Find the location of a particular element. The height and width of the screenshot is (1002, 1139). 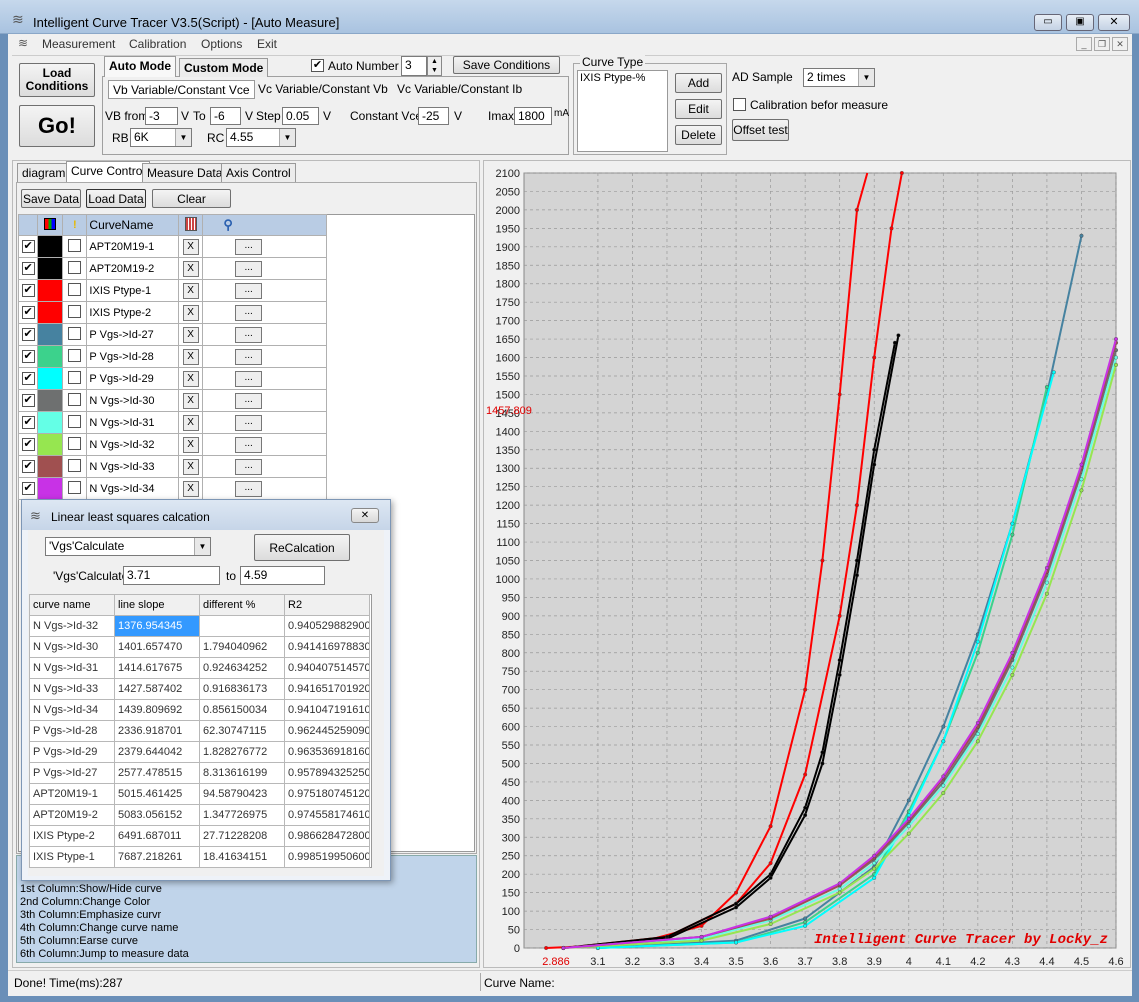

subtab-vb-variable: Vb Variable/Constant Vce is located at coordinates (181, 89).